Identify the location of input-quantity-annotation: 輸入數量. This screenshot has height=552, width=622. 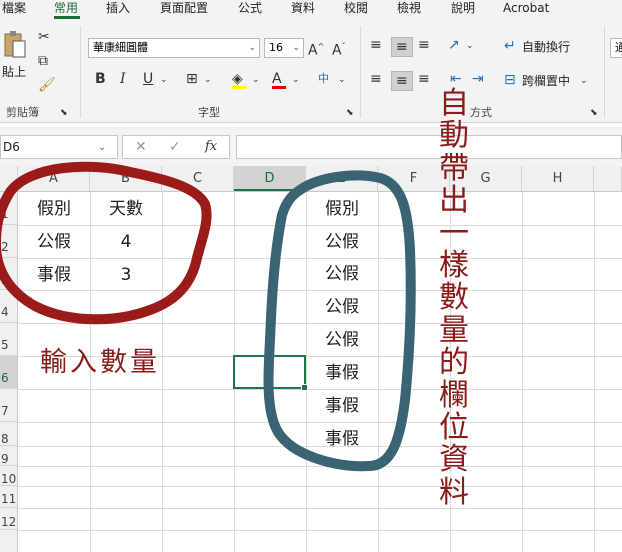
(100, 362).